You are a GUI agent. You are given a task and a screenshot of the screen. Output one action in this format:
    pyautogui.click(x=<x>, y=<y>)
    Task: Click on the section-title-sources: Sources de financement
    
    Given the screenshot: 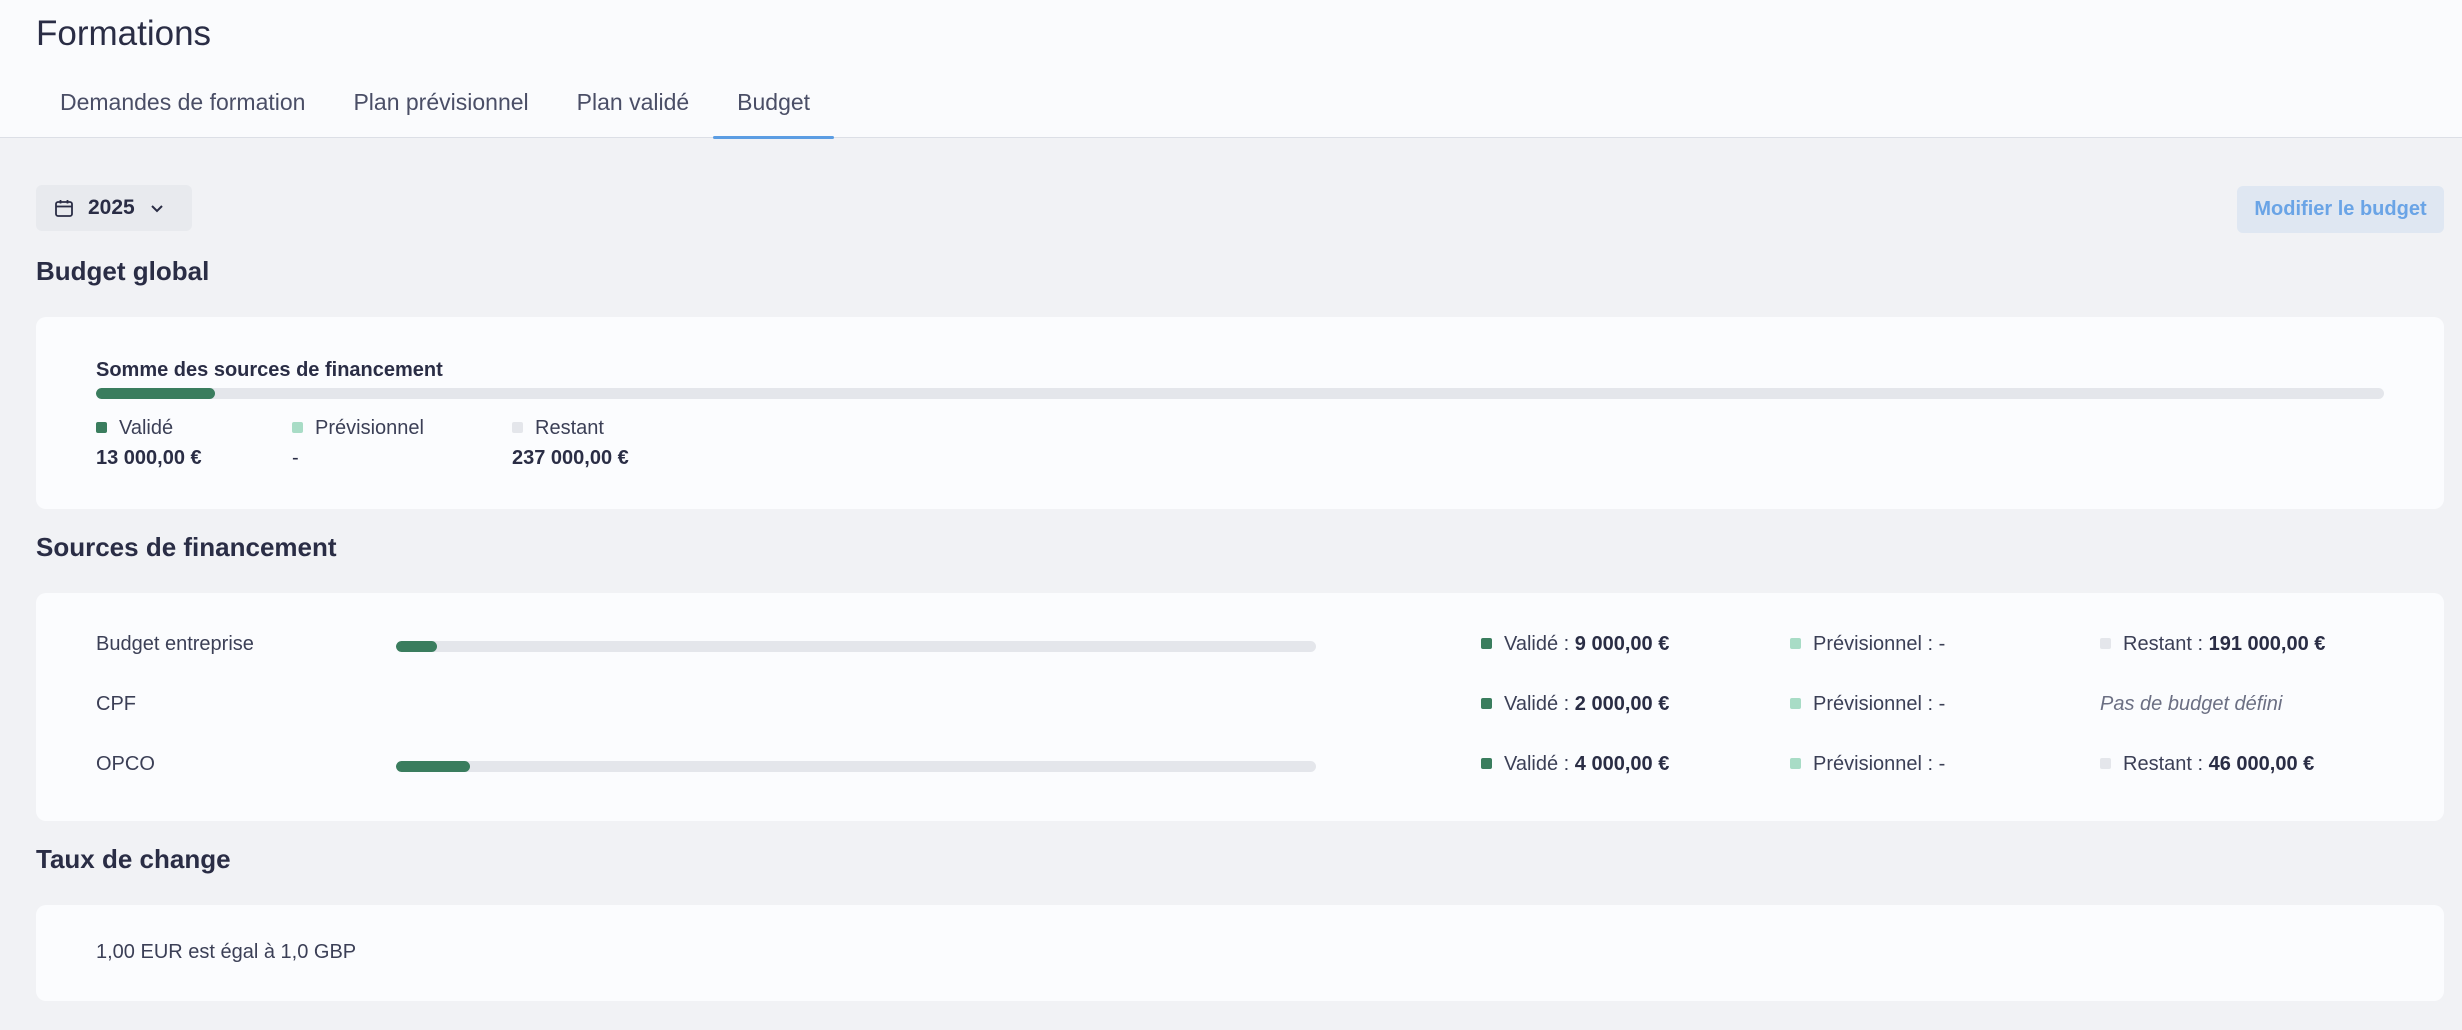 What is the action you would take?
    pyautogui.click(x=186, y=547)
    